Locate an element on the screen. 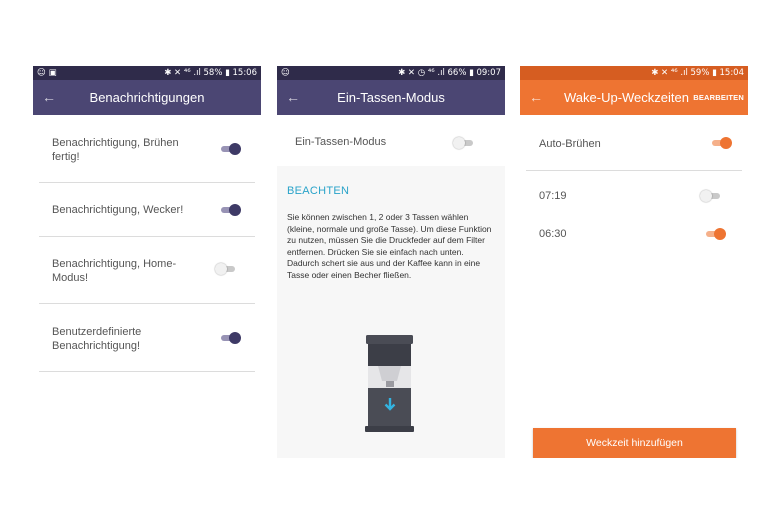 The height and width of the screenshot is (520, 780). info-heading: BEACHTEN is located at coordinates (318, 191).